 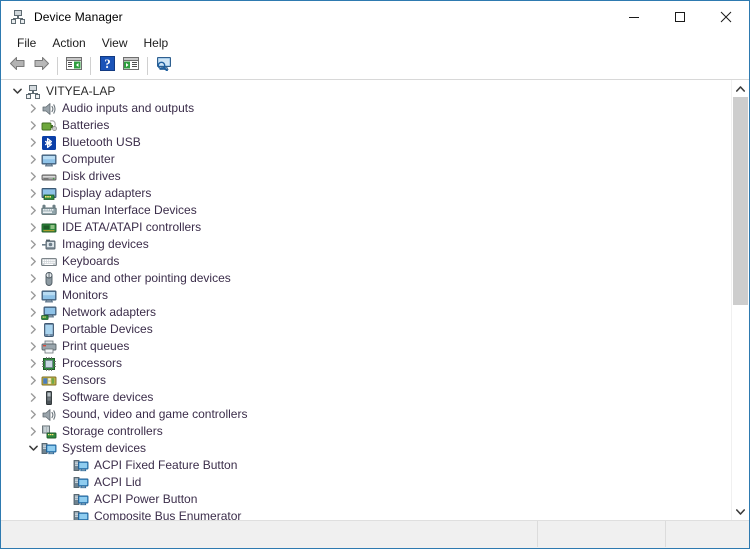 What do you see at coordinates (129, 210) in the screenshot?
I see `tree-item-label: Human Interface Devices` at bounding box center [129, 210].